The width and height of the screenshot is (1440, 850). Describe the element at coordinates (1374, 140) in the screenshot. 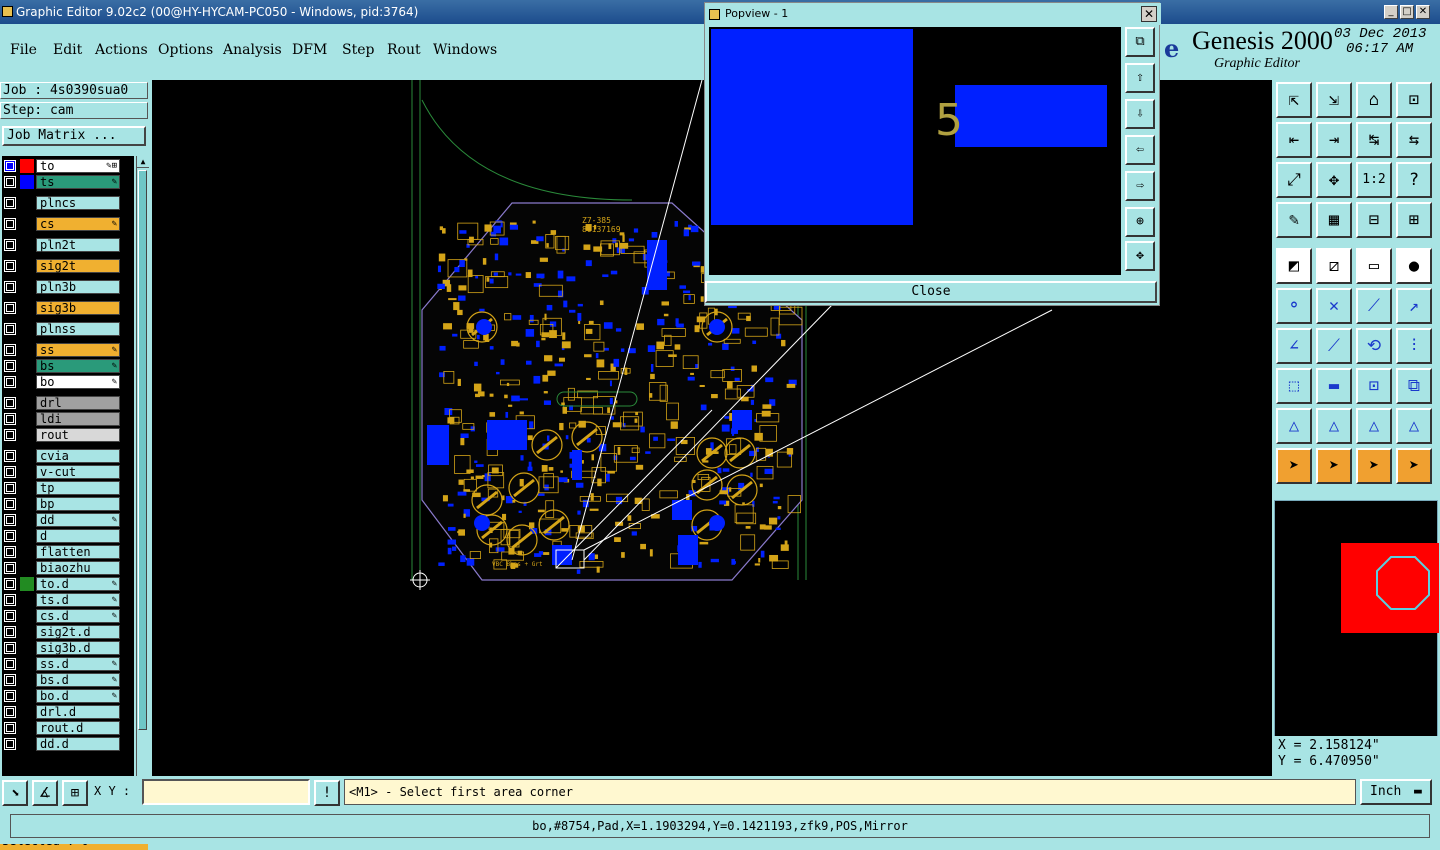

I see `zoom-fit-icon: ↹` at that location.